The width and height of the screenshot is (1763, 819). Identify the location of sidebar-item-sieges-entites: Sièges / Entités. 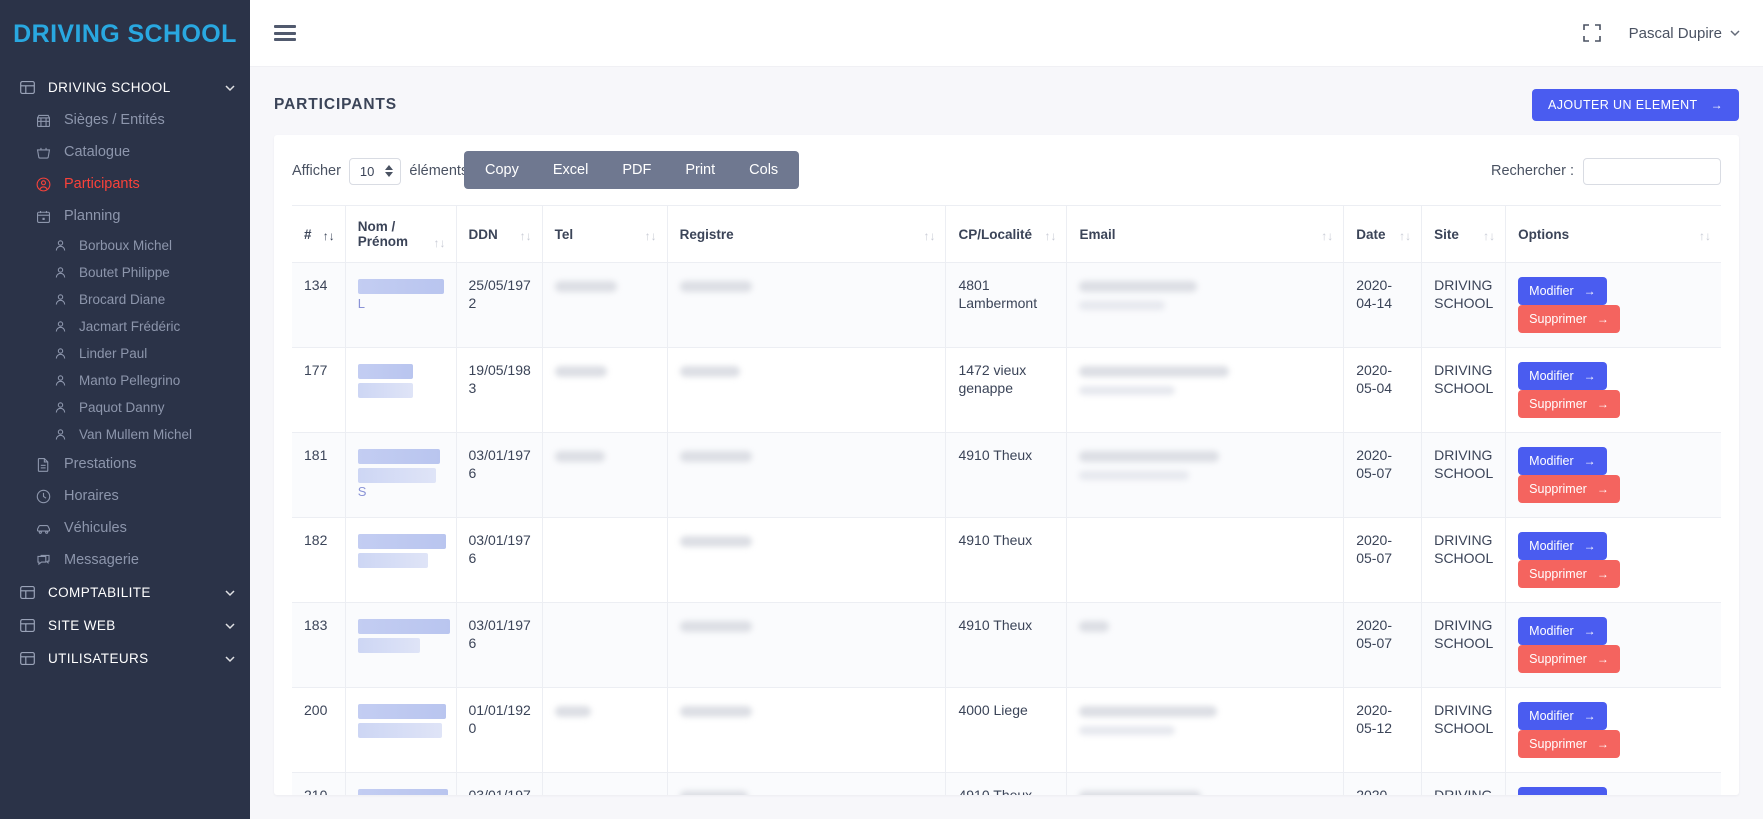
(125, 120).